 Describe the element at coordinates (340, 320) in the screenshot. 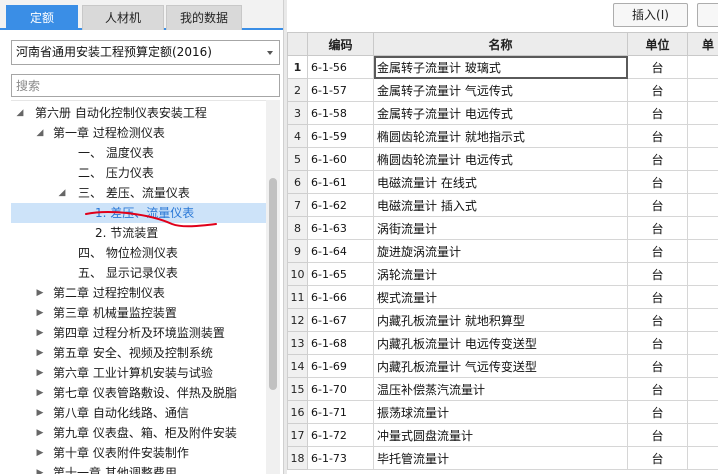

I see `code-cell: 6-1-67` at that location.